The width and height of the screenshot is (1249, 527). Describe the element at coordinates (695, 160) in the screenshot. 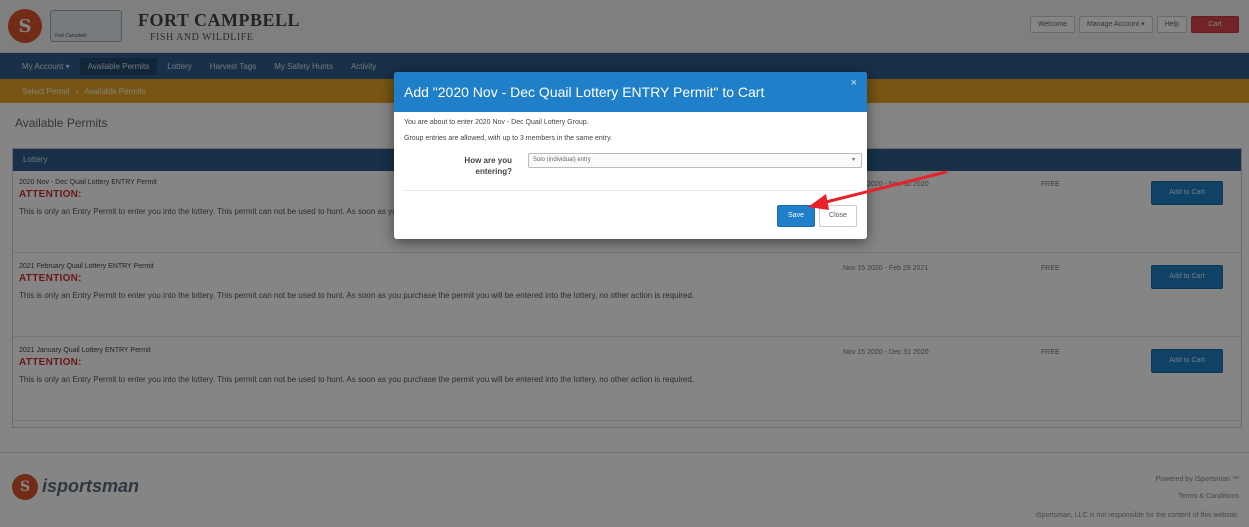

I see `entry-type-select: Solo (individual) entry ▾` at that location.